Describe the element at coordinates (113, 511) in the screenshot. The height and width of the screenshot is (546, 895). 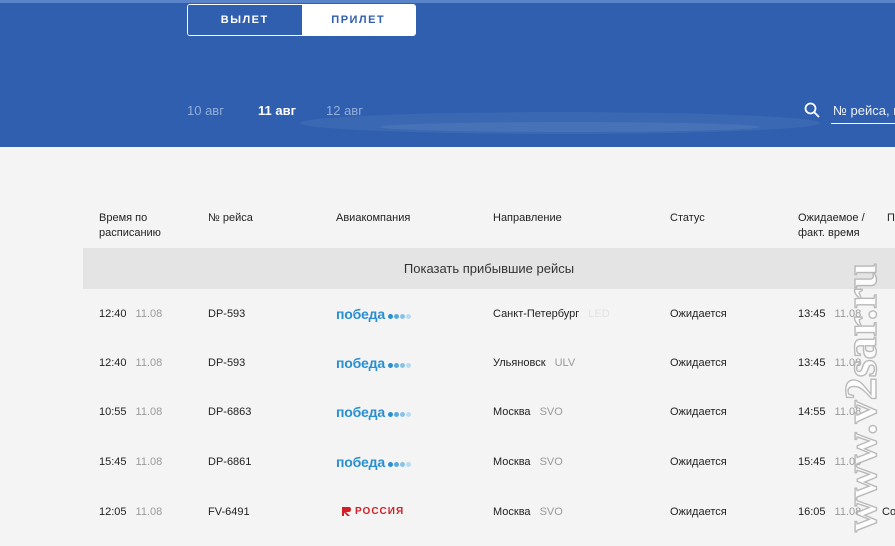
I see `scheduled-time: 12:05` at that location.